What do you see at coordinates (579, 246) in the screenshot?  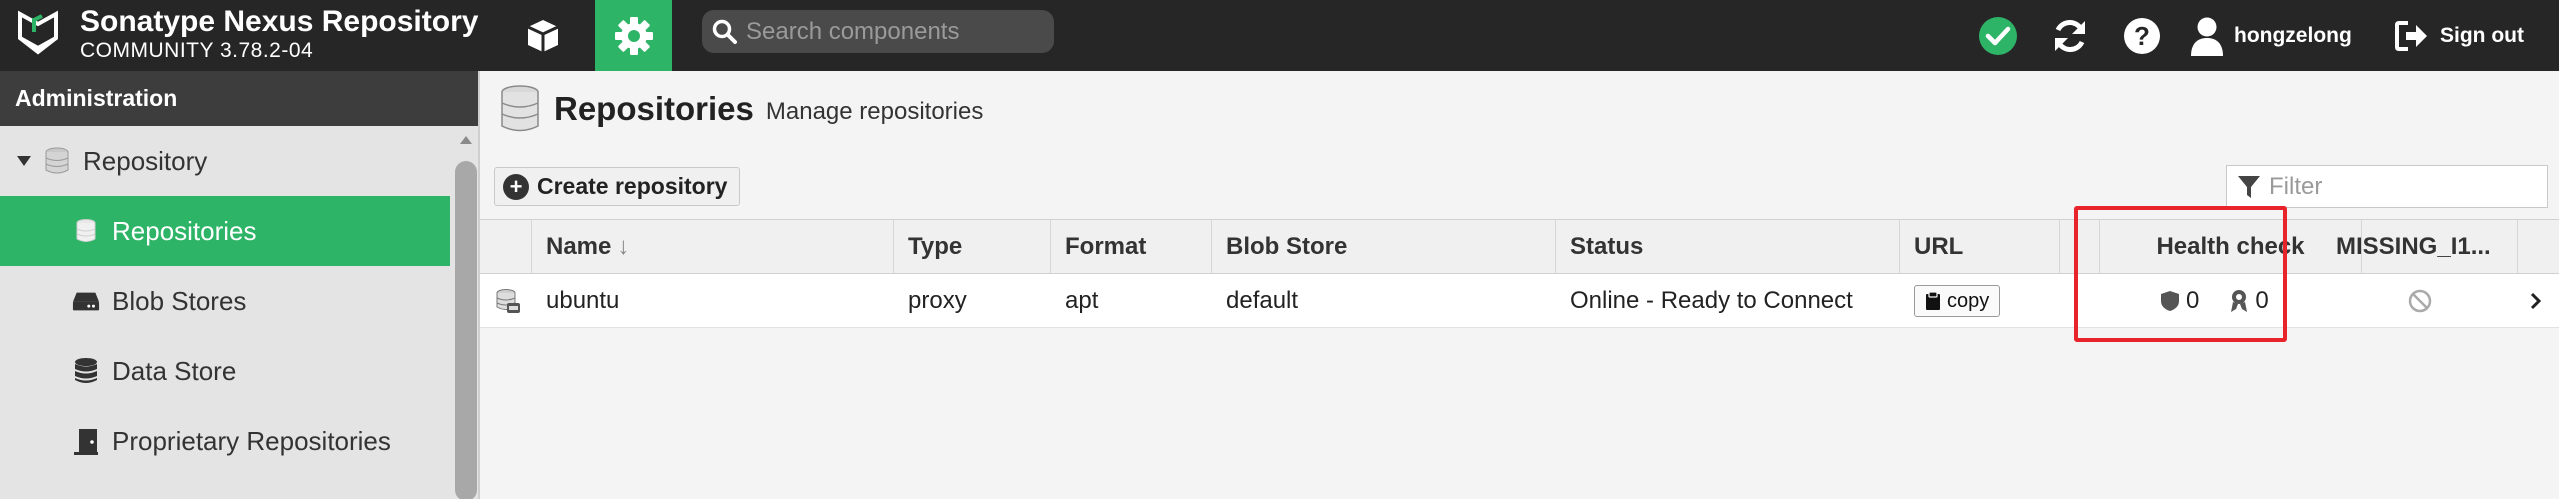 I see `col-header-label: Name` at bounding box center [579, 246].